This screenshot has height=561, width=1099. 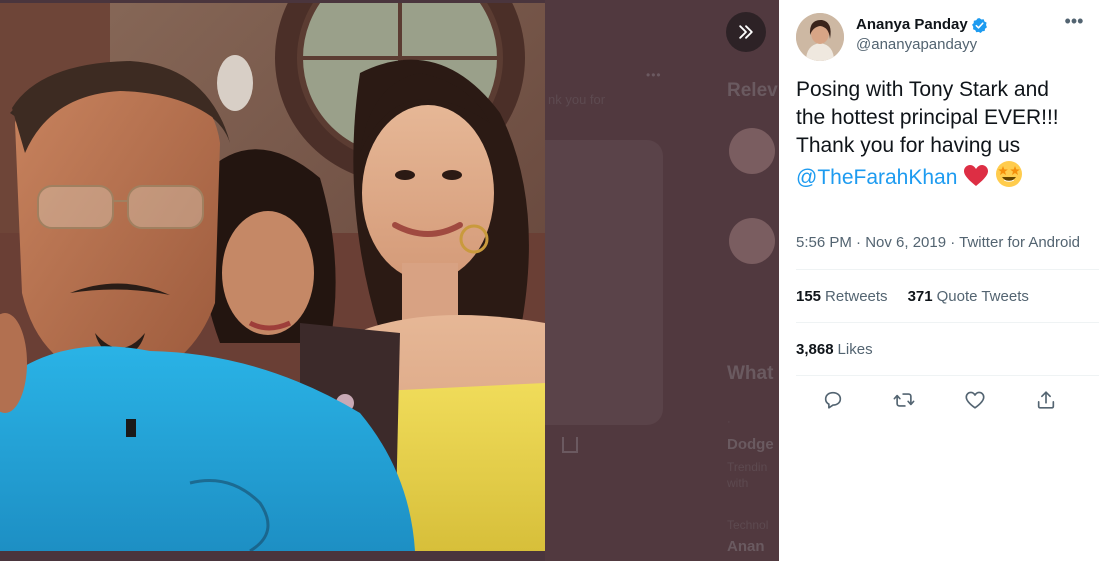 What do you see at coordinates (908, 145) in the screenshot?
I see `tweet-text-line: Thank you for having us` at bounding box center [908, 145].